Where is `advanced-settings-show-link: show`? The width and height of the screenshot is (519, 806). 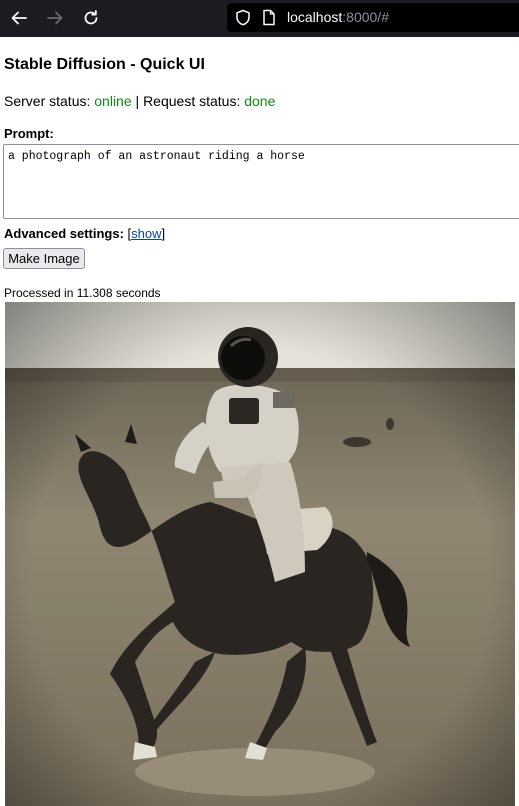
advanced-settings-show-link: show is located at coordinates (146, 233).